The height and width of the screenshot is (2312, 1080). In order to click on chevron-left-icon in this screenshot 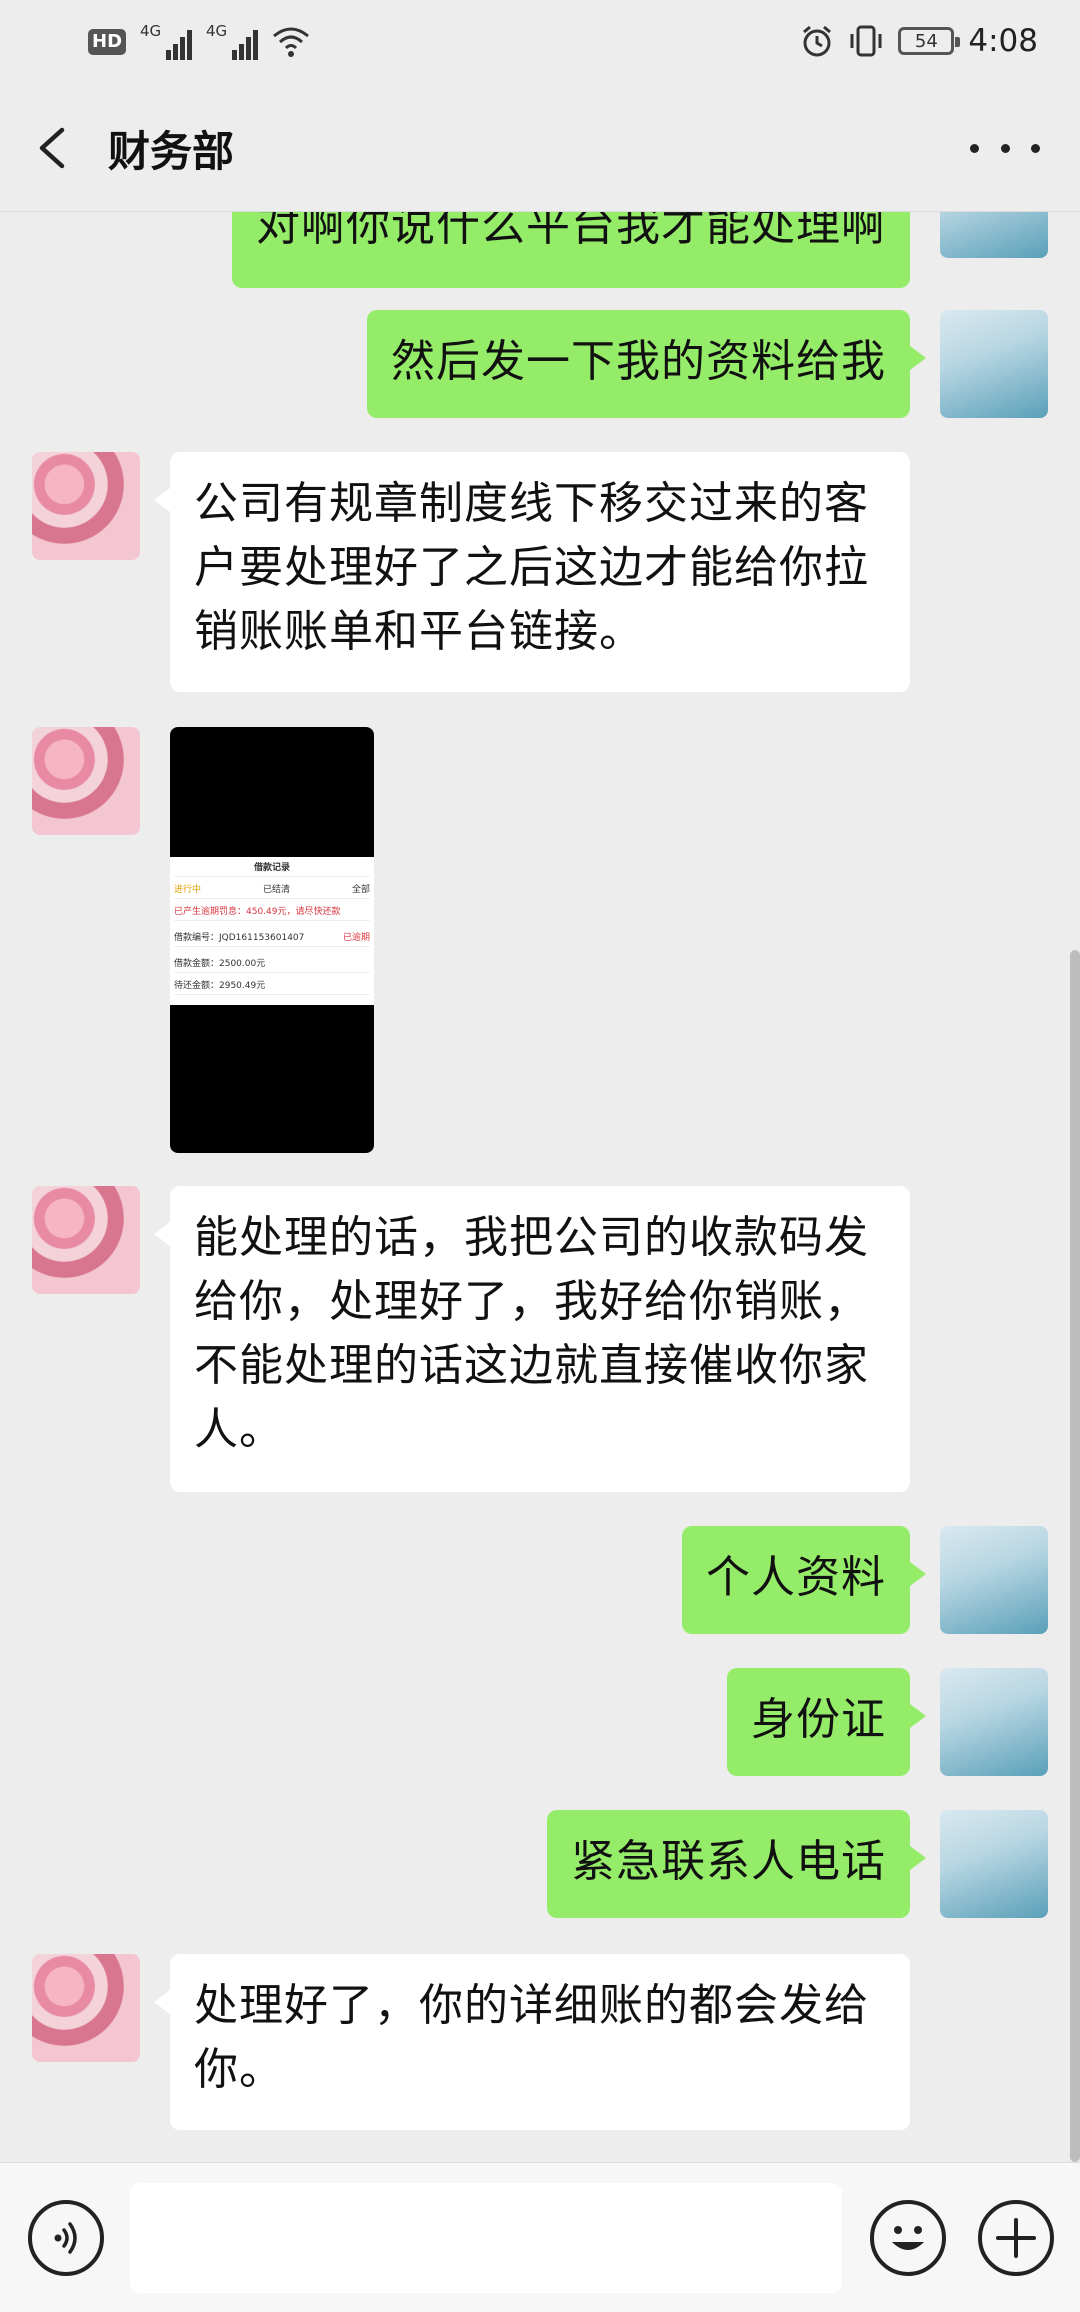, I will do `click(52, 148)`.